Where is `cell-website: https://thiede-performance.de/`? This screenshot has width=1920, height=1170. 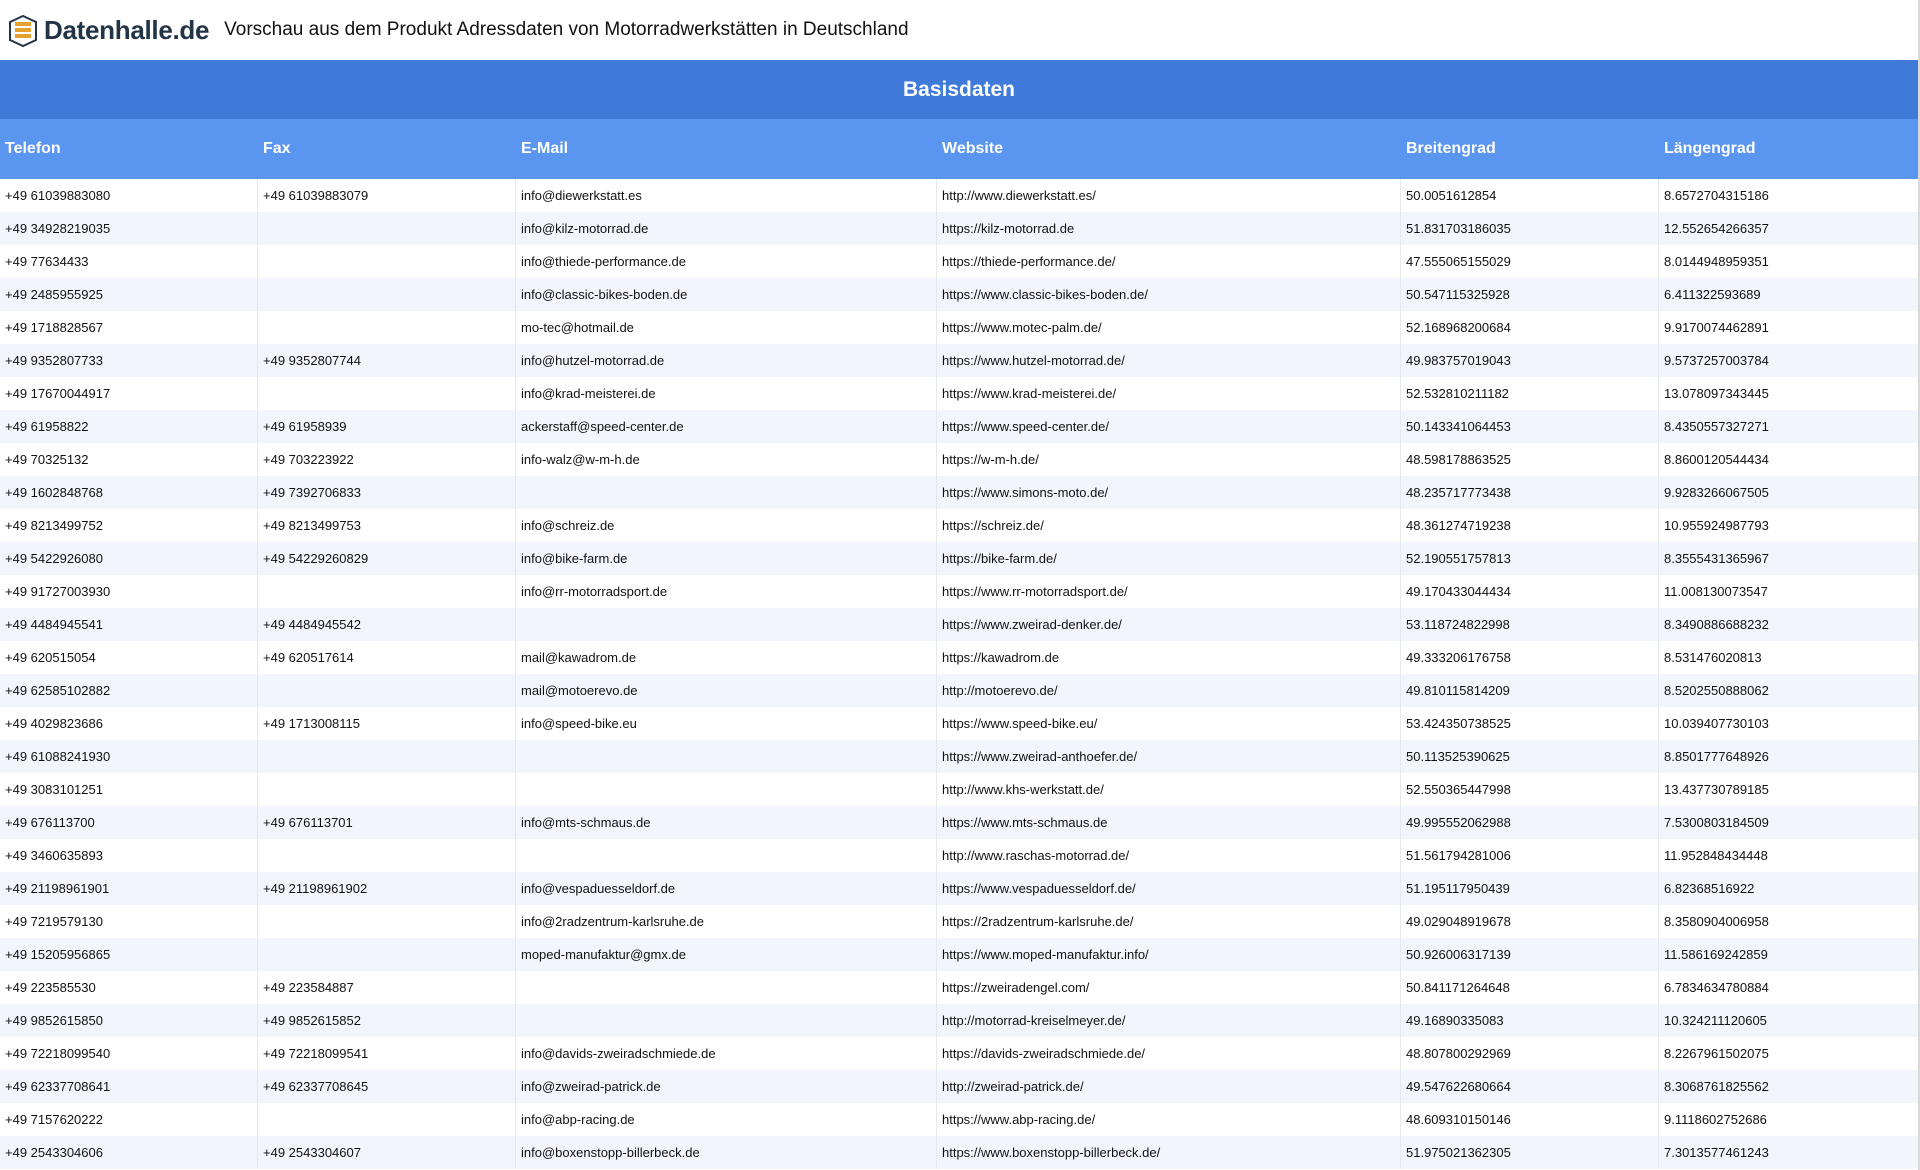
cell-website: https://thiede-performance.de/ is located at coordinates (1169, 261).